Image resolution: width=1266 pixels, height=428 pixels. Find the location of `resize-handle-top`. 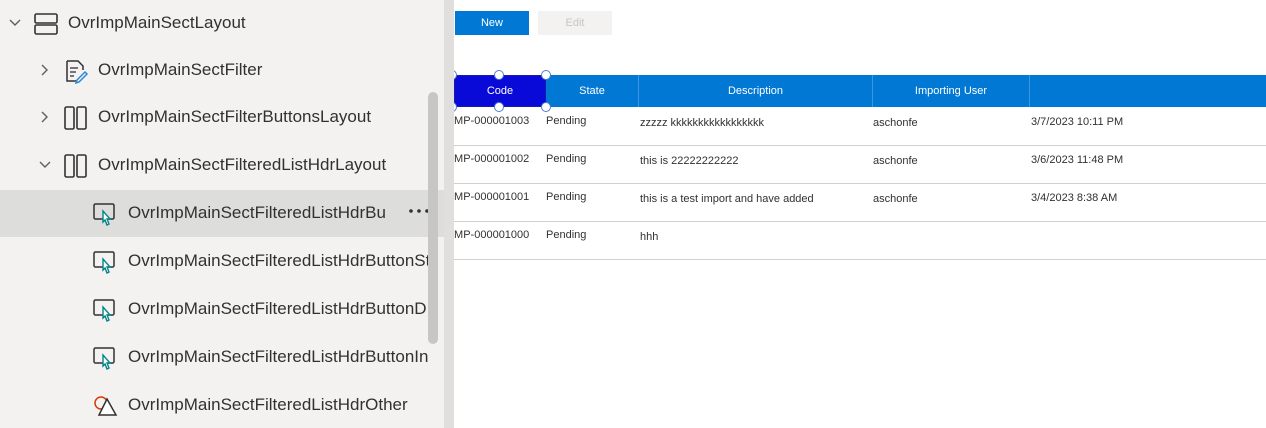

resize-handle-top is located at coordinates (499, 75).